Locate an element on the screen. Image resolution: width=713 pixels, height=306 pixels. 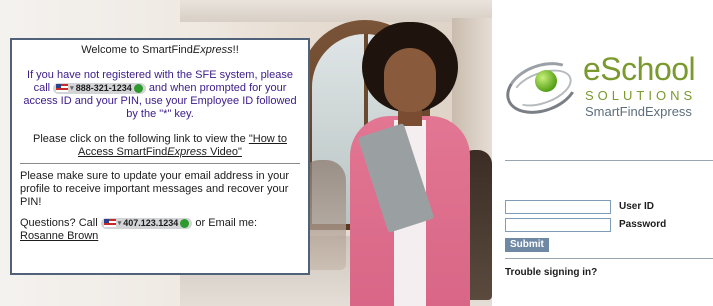
welcome-heading: Welcome to SmartFindExpress!! is located at coordinates (160, 50).